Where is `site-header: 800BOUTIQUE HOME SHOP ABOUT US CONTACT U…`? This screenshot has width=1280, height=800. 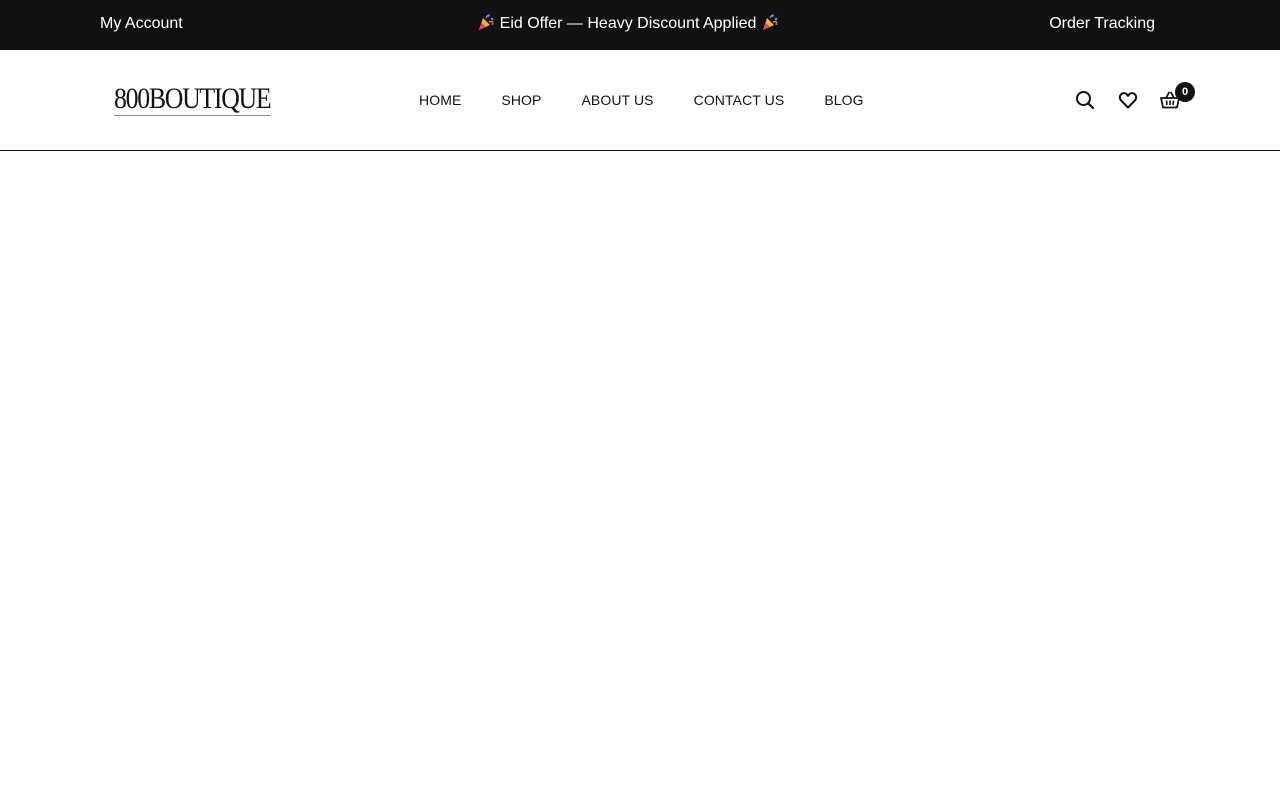
site-header: 800BOUTIQUE HOME SHOP ABOUT US CONTACT U… is located at coordinates (640, 100).